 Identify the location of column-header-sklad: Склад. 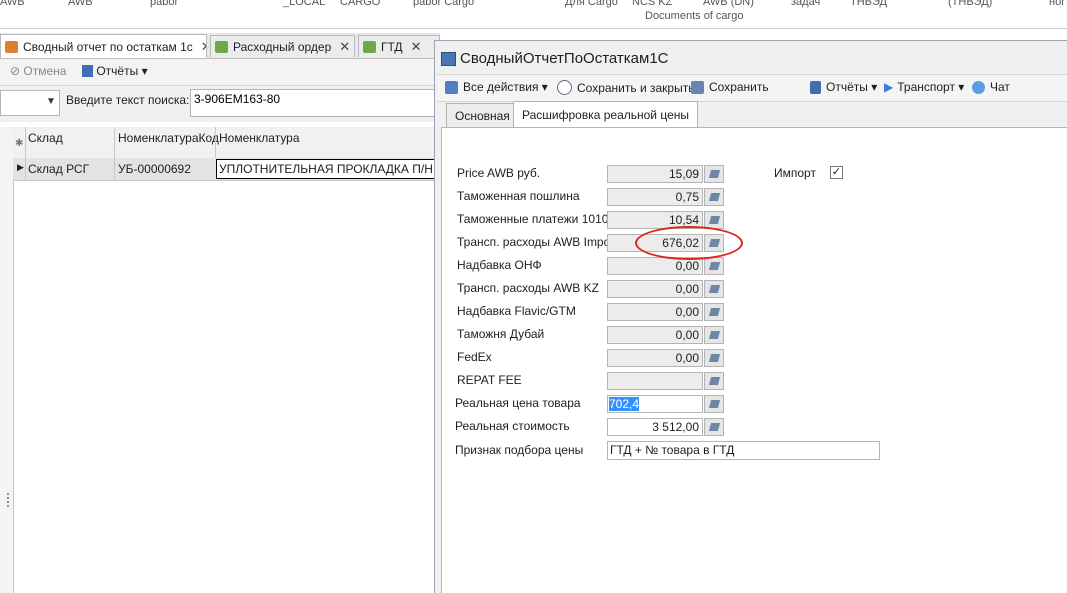
(45, 138).